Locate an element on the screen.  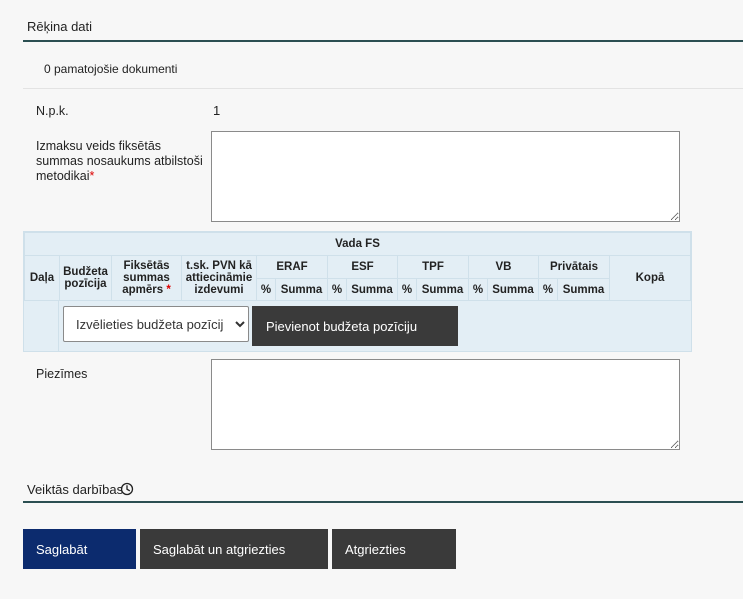
required-mark: * is located at coordinates (92, 176).